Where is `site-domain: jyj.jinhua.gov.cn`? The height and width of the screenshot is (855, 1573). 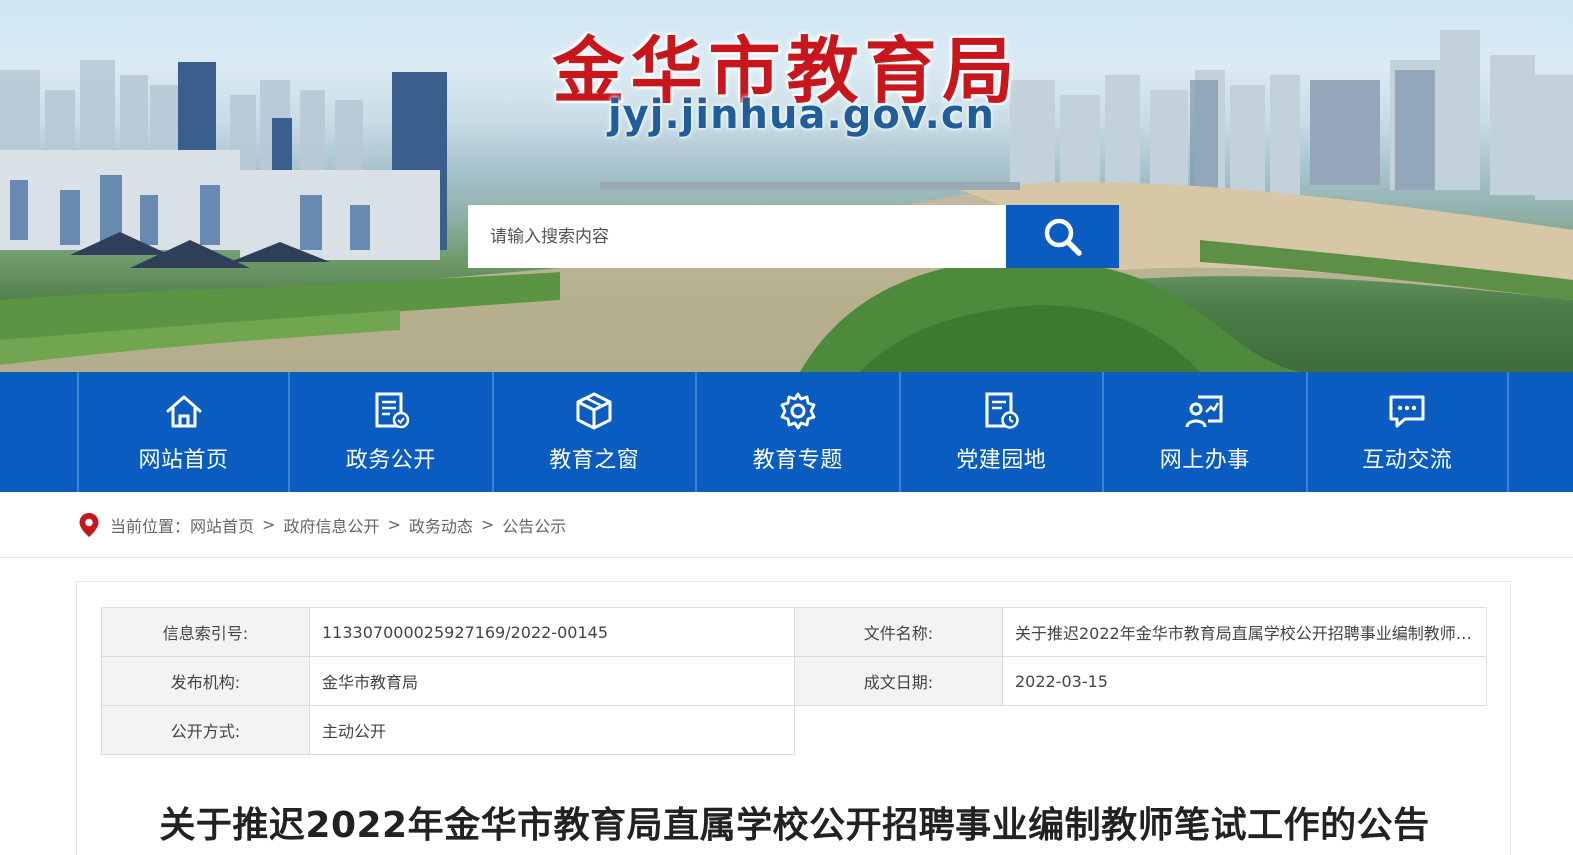
site-domain: jyj.jinhua.gov.cn is located at coordinates (801, 115).